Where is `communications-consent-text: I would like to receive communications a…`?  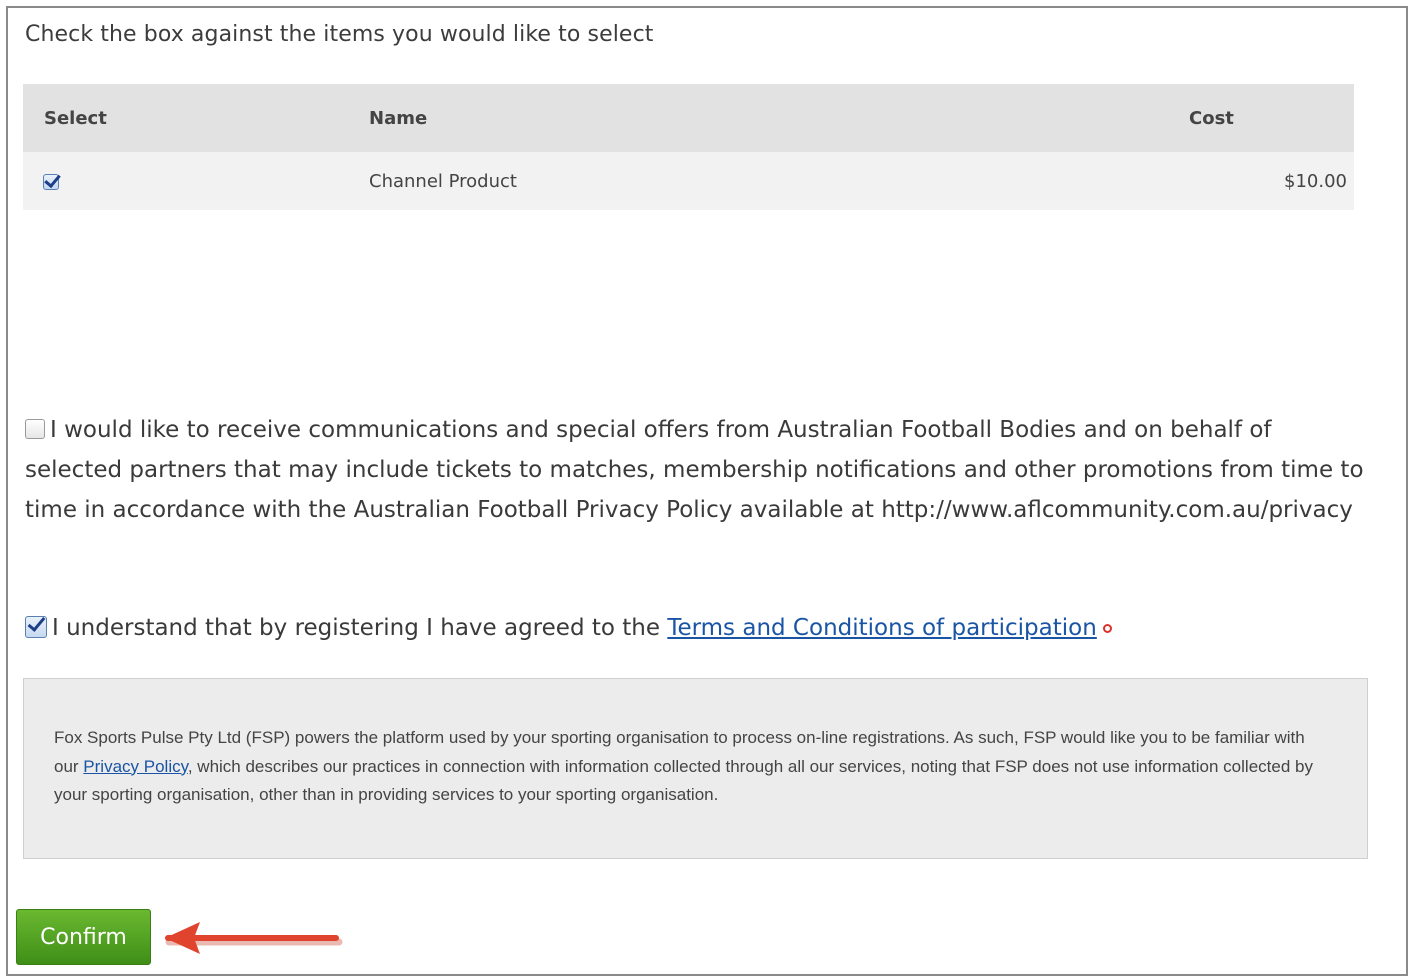
communications-consent-text: I would like to receive communications a… is located at coordinates (694, 470).